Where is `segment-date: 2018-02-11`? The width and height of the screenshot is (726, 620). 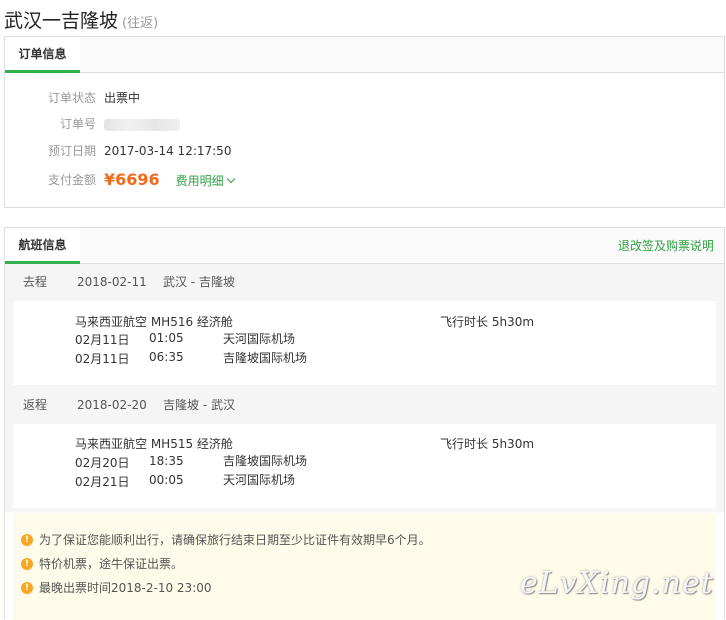 segment-date: 2018-02-11 is located at coordinates (112, 282).